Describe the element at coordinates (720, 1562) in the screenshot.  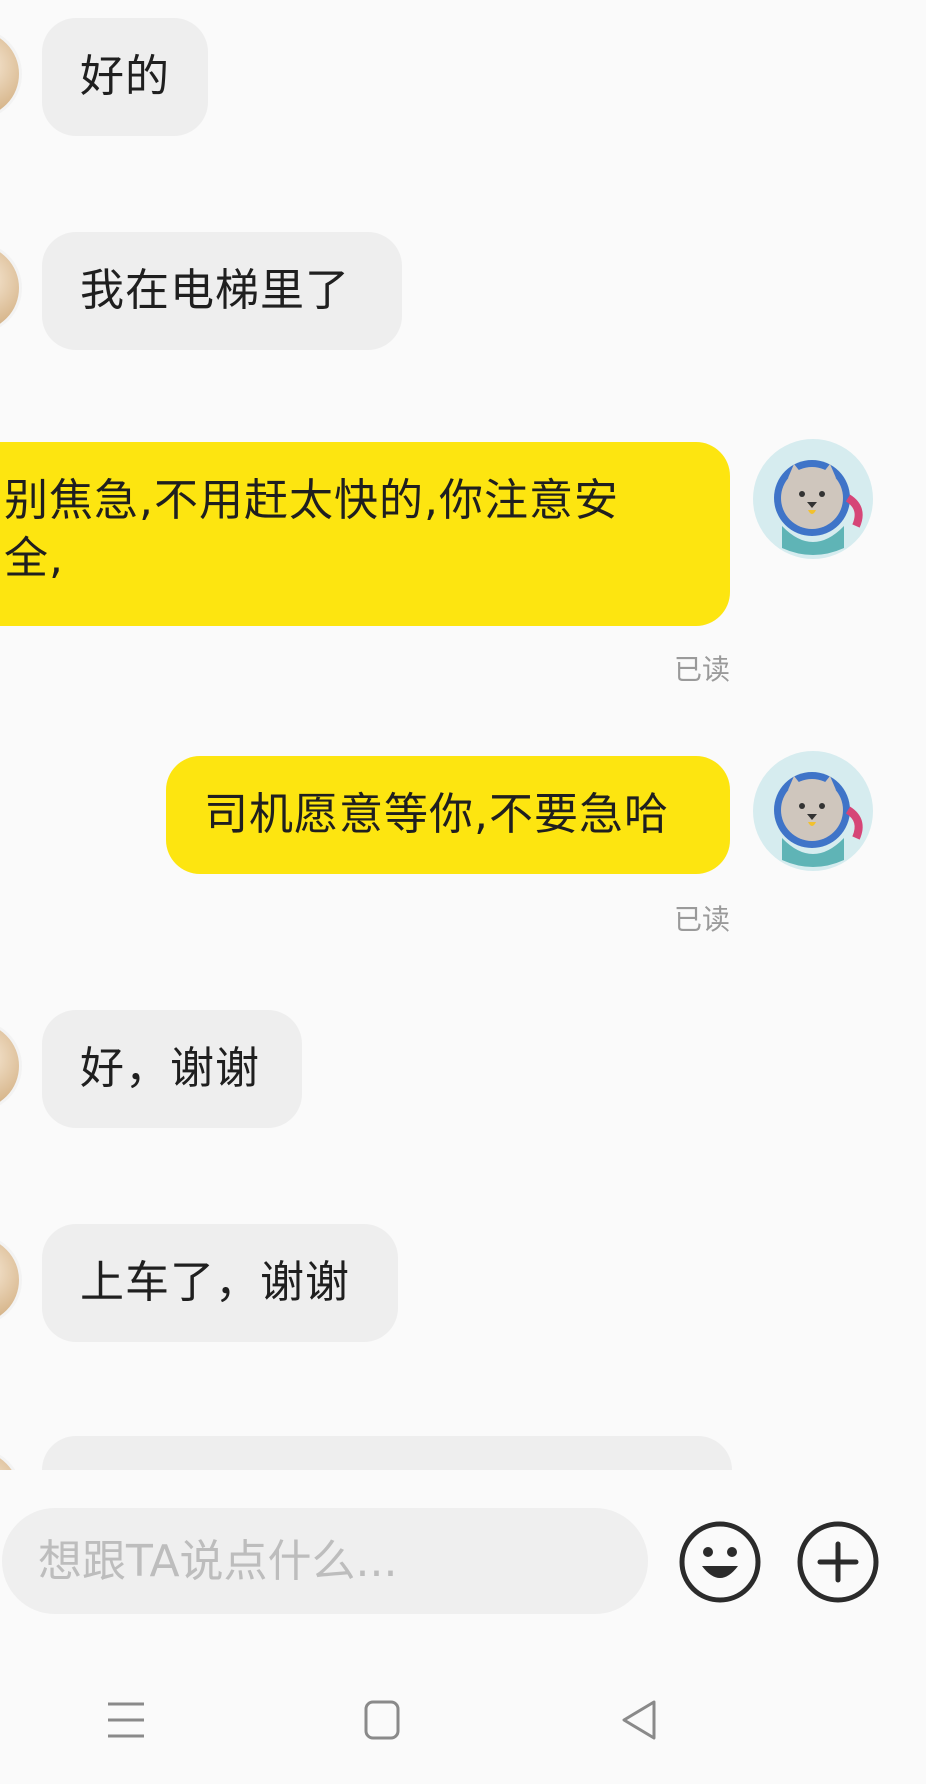
I see `smiley-face-icon` at that location.